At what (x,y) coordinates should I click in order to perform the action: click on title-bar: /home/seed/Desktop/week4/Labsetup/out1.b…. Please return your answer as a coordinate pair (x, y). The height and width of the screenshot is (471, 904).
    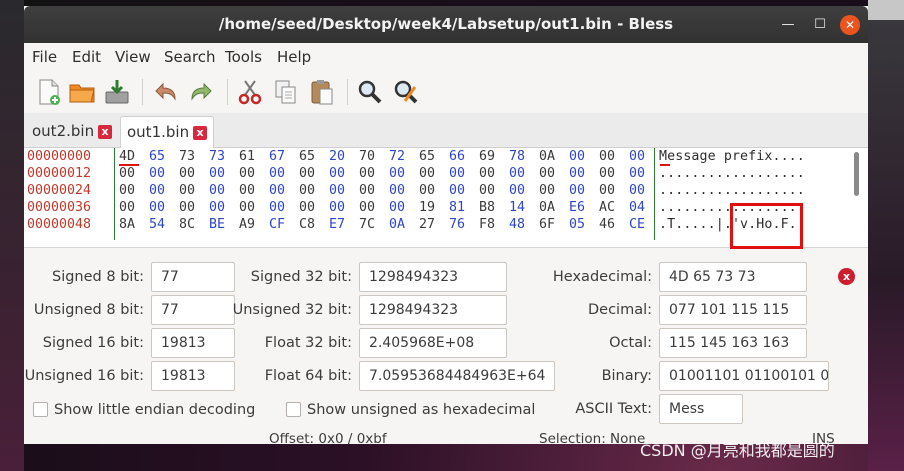
    Looking at the image, I should click on (446, 24).